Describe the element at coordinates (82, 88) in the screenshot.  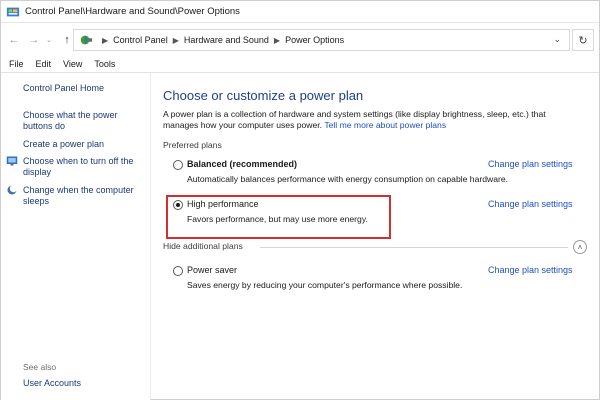
I see `sidebar-control-panel-home: Control Panel Home` at that location.